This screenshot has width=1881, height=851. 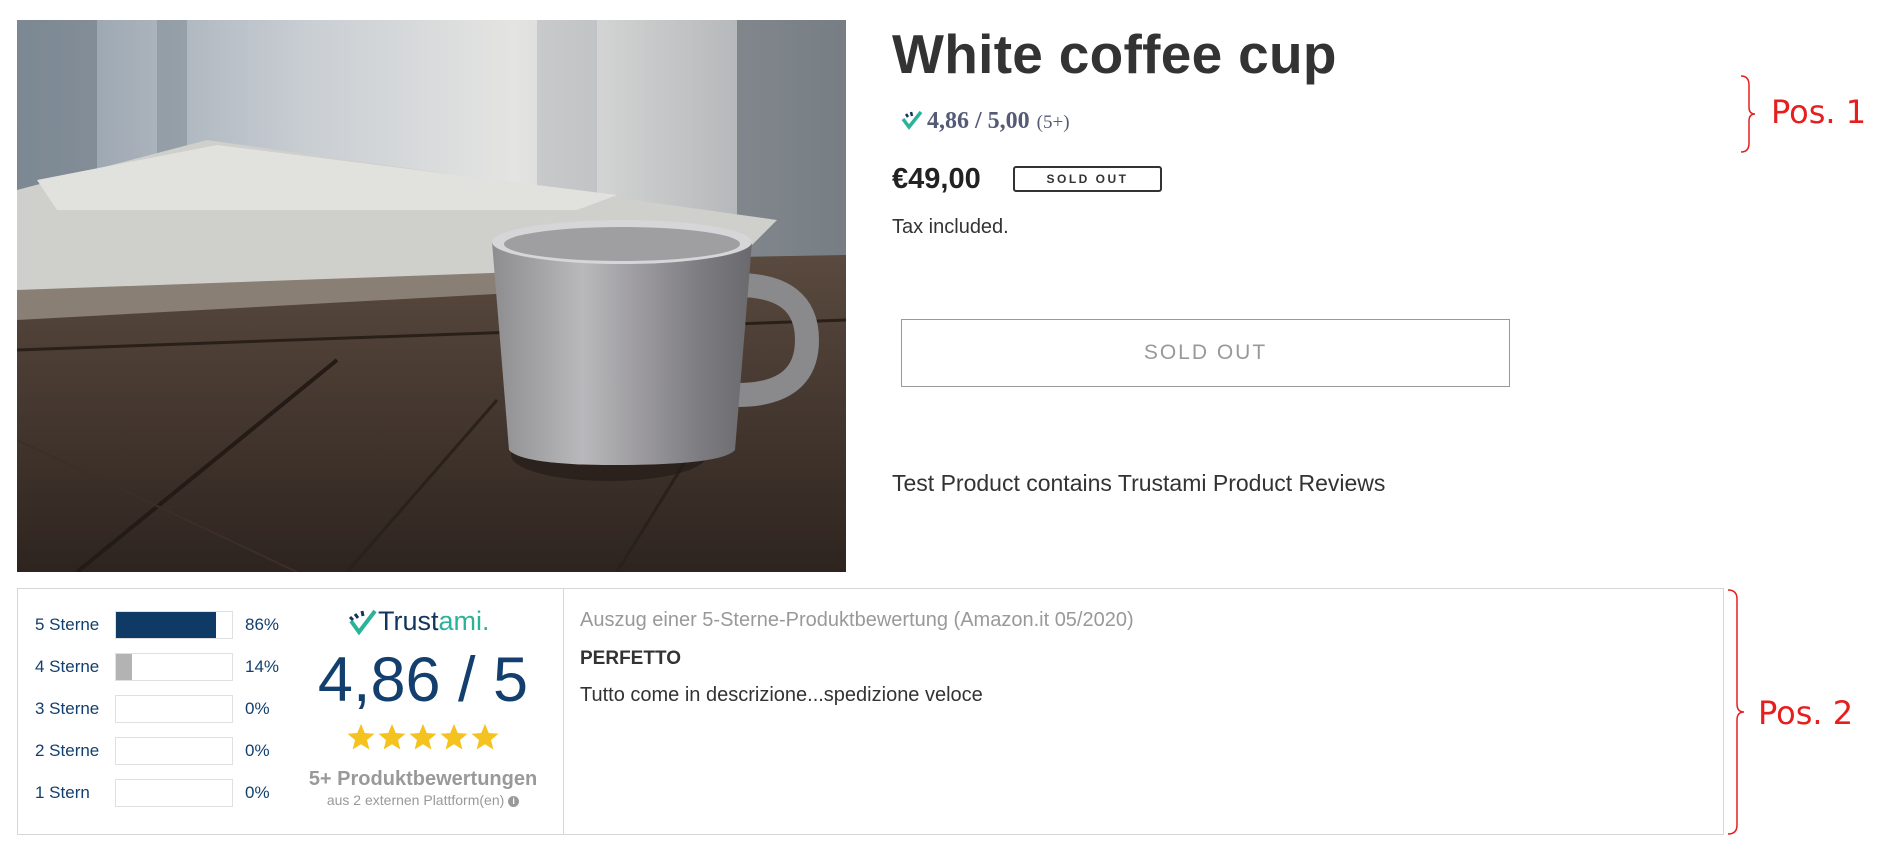 I want to click on platforms-note: aus 2 externen Plattform(en) i, so click(x=423, y=800).